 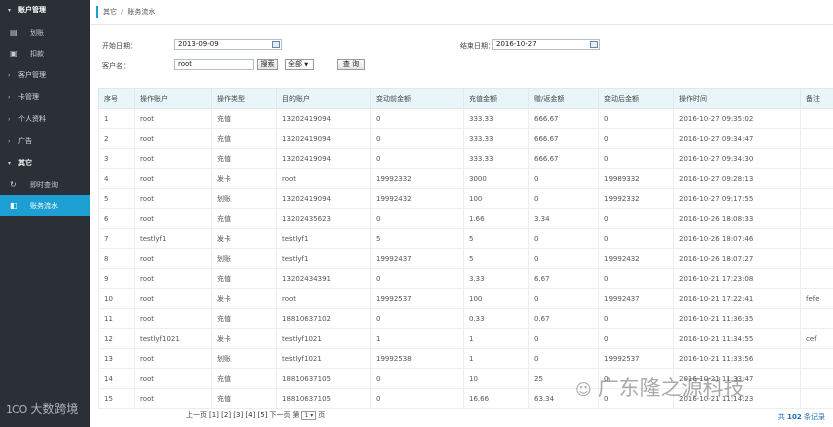 What do you see at coordinates (279, 415) in the screenshot?
I see `next-page-link: 下一页` at bounding box center [279, 415].